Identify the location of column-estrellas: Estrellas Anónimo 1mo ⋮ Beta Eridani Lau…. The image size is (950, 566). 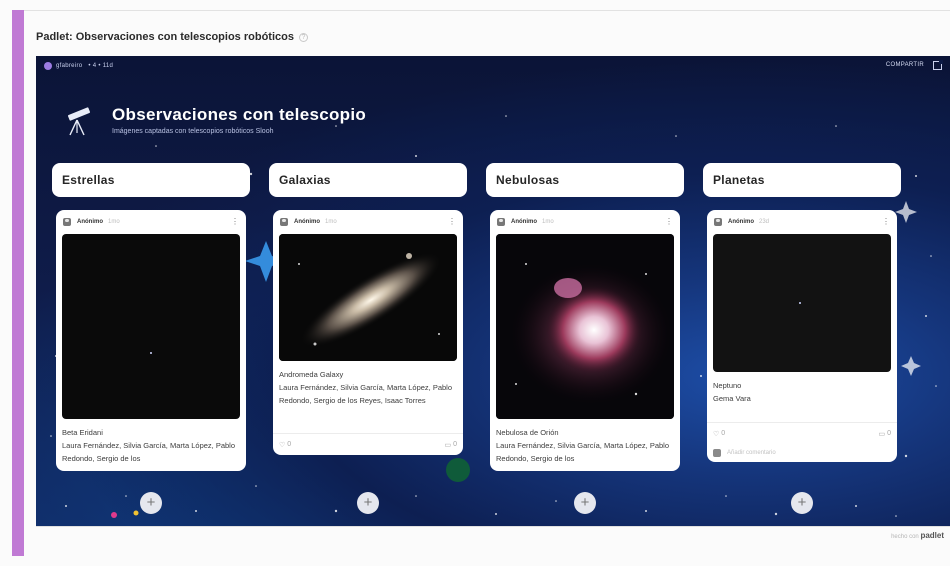
(151, 317).